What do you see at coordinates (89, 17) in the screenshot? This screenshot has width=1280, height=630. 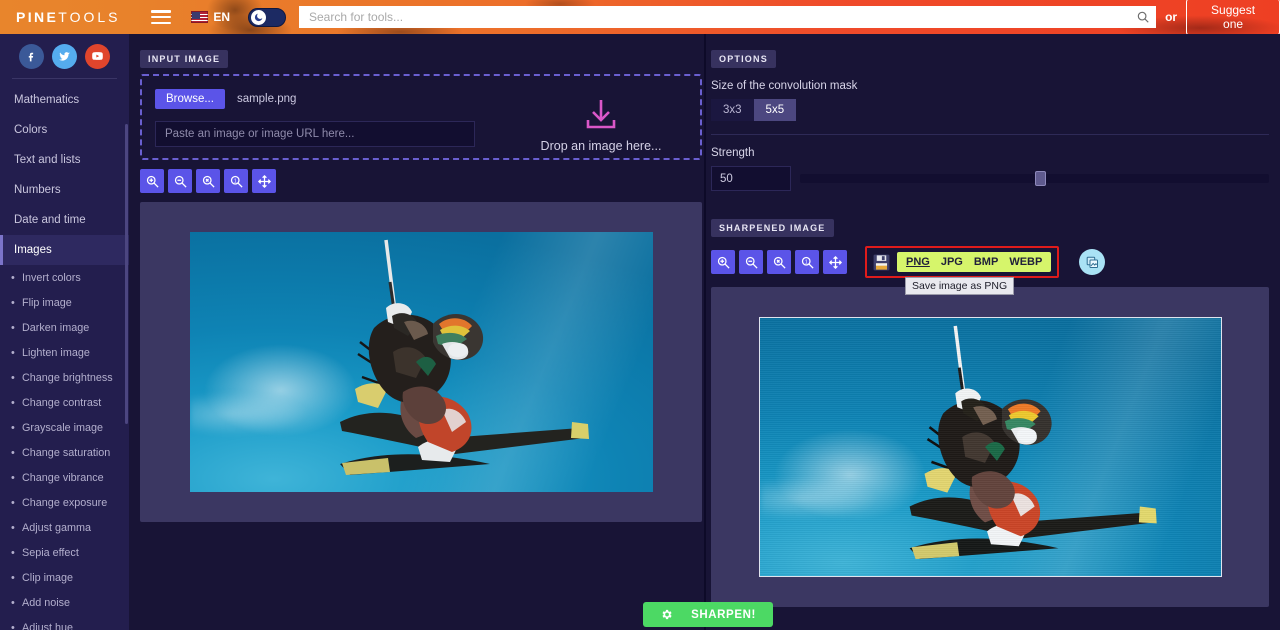 I see `logo-thin: TOOLS` at bounding box center [89, 17].